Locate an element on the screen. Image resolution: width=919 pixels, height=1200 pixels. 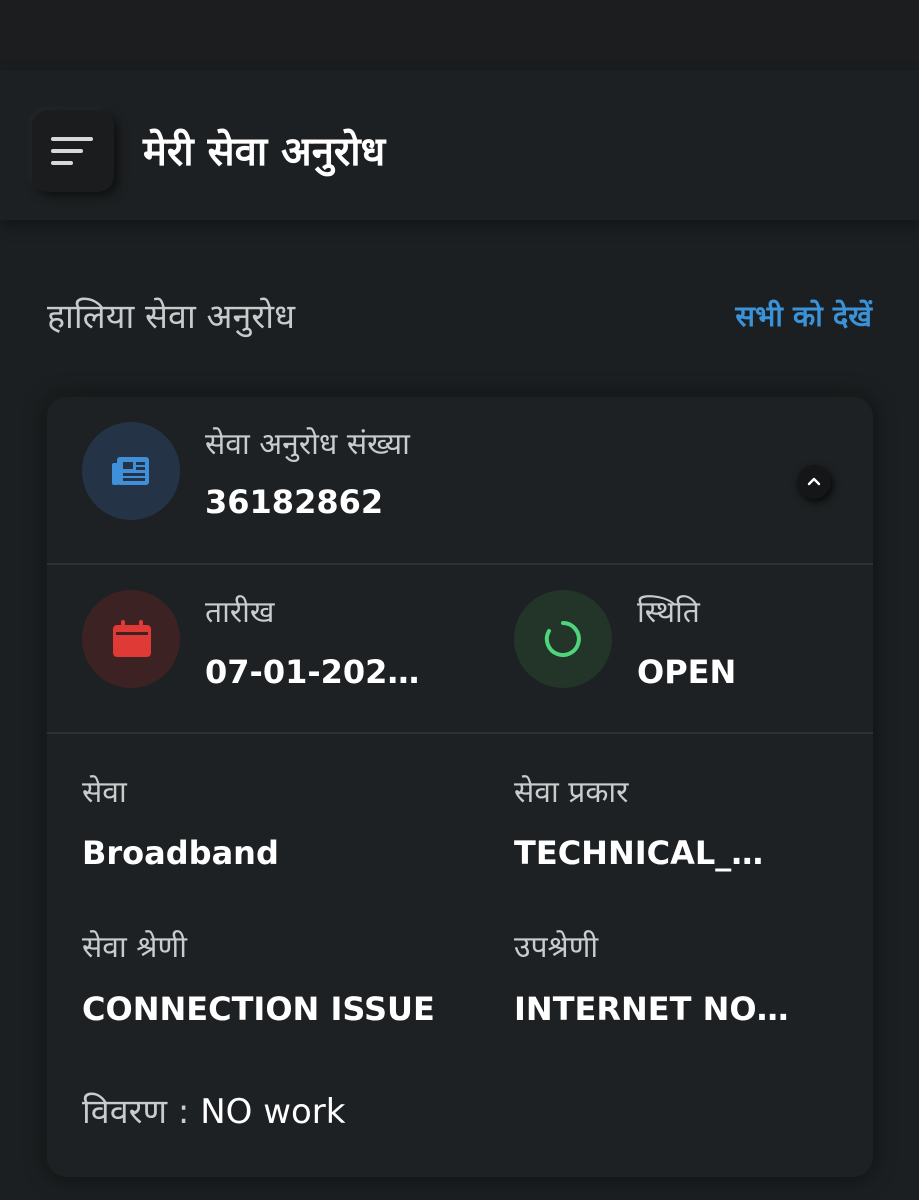
description-value: NO work is located at coordinates (273, 1112).